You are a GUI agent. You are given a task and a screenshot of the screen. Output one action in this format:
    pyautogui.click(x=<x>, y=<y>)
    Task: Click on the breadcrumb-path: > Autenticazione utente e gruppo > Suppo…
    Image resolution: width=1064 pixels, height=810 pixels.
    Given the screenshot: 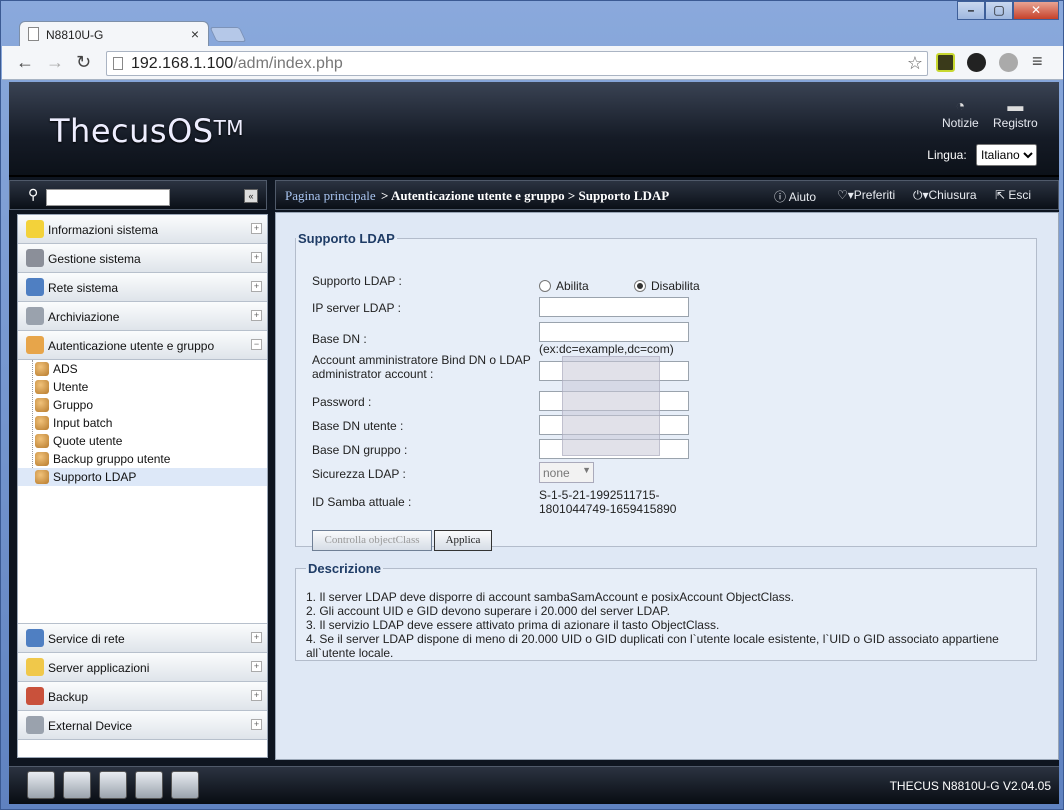 What is the action you would take?
    pyautogui.click(x=525, y=195)
    